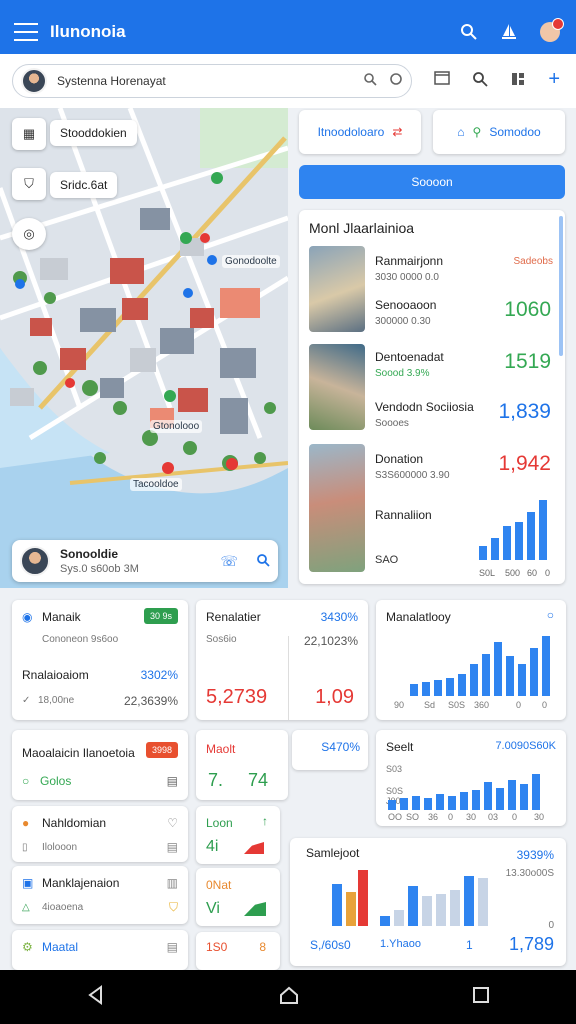 The image size is (576, 1024). Describe the element at coordinates (160, 616) in the screenshot. I see `status-badge: 30 9s` at that location.